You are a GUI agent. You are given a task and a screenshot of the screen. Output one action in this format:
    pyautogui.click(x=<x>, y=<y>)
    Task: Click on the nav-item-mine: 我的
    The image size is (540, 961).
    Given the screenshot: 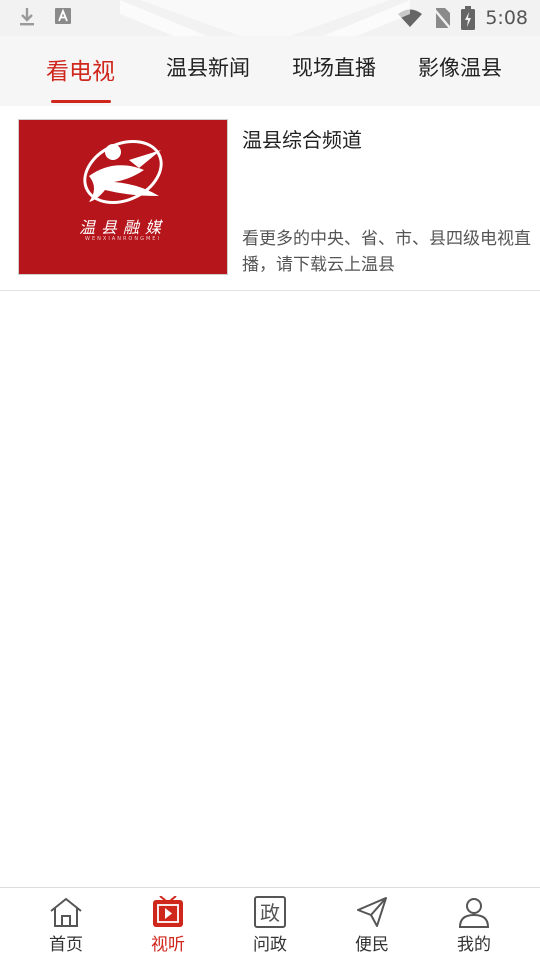 What is the action you would take?
    pyautogui.click(x=474, y=924)
    